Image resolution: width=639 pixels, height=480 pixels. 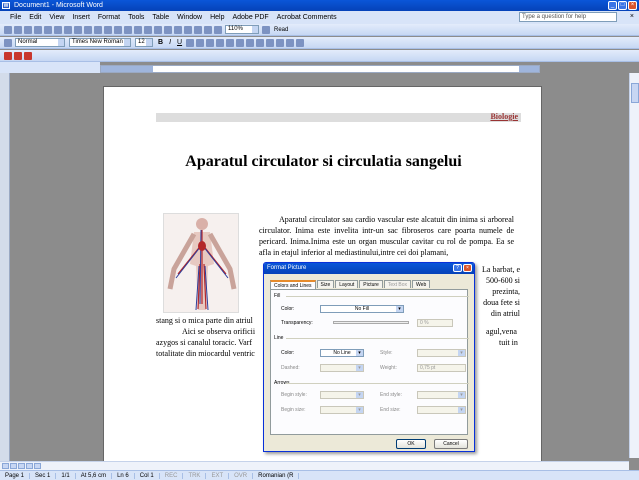 What do you see at coordinates (290, 368) in the screenshot?
I see `dashed-label: Dashed:` at bounding box center [290, 368].